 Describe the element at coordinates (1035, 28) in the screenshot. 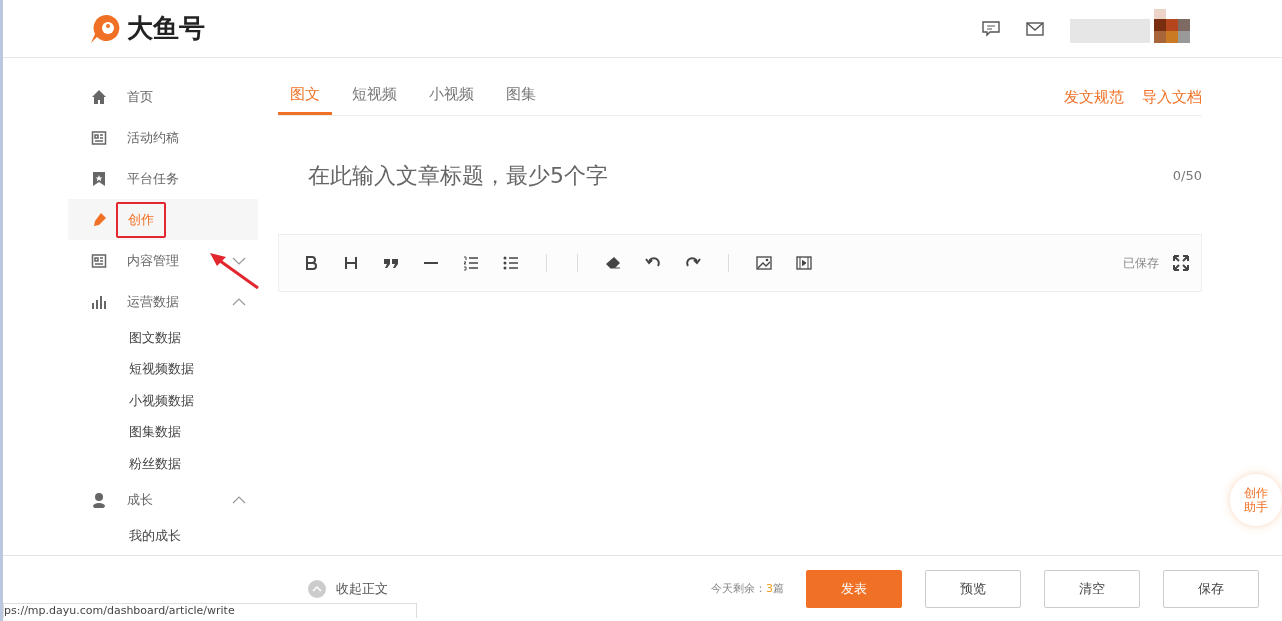

I see `mail-icon` at that location.